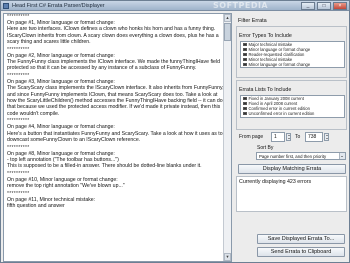  I want to click on minimize-button: _, so click(308, 6).